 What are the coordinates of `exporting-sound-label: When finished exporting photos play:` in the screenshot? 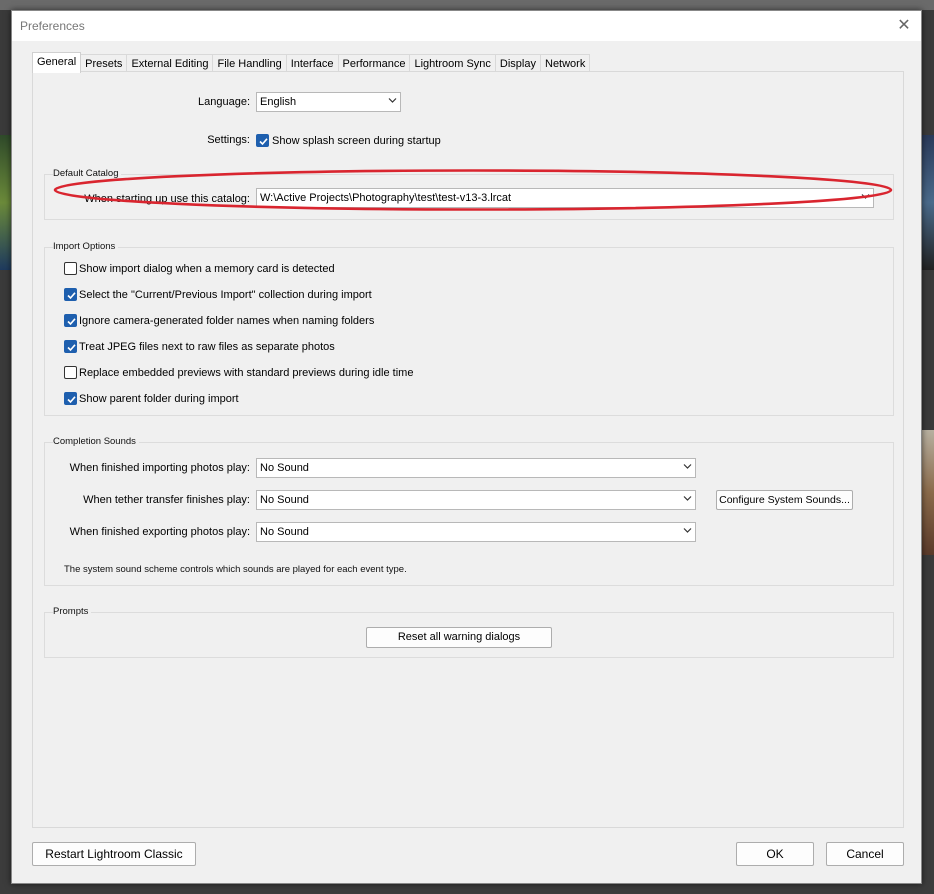 It's located at (159, 532).